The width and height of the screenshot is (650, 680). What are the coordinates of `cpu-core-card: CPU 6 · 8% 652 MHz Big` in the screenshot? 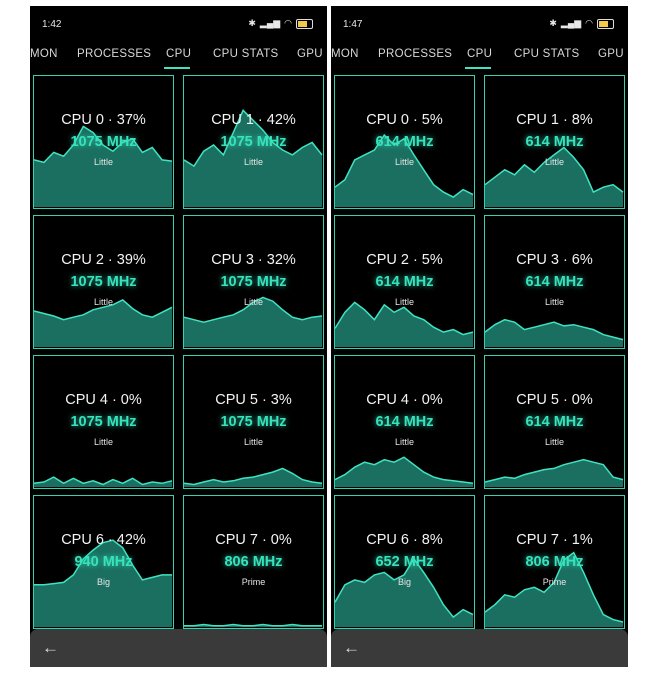 It's located at (404, 562).